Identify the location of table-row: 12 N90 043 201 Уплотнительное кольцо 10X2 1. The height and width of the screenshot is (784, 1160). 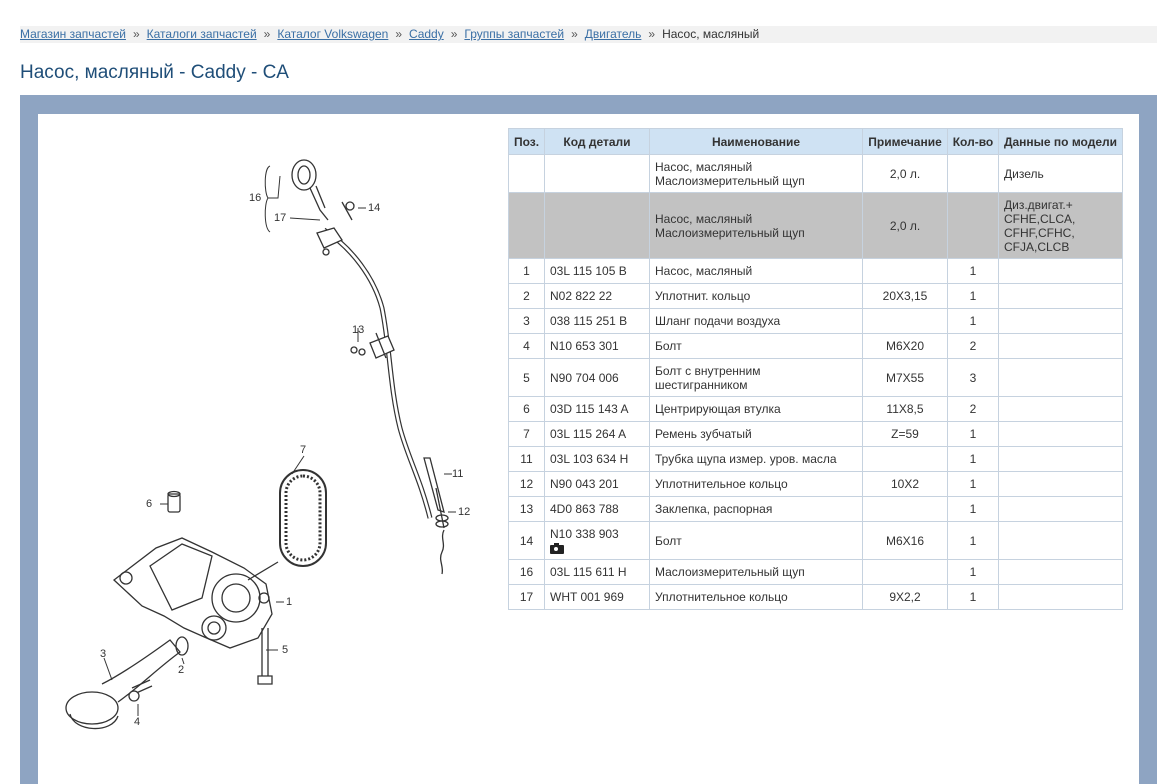
(815, 484).